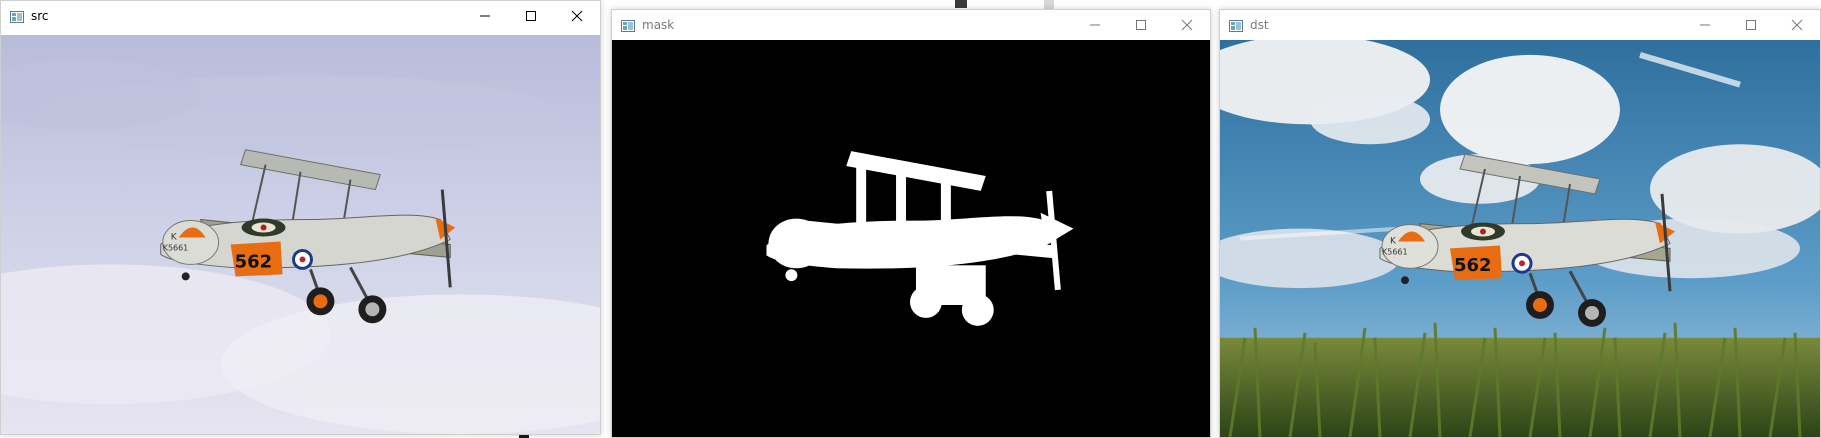  What do you see at coordinates (911, 25) in the screenshot?
I see `mask-titlebar: mask` at bounding box center [911, 25].